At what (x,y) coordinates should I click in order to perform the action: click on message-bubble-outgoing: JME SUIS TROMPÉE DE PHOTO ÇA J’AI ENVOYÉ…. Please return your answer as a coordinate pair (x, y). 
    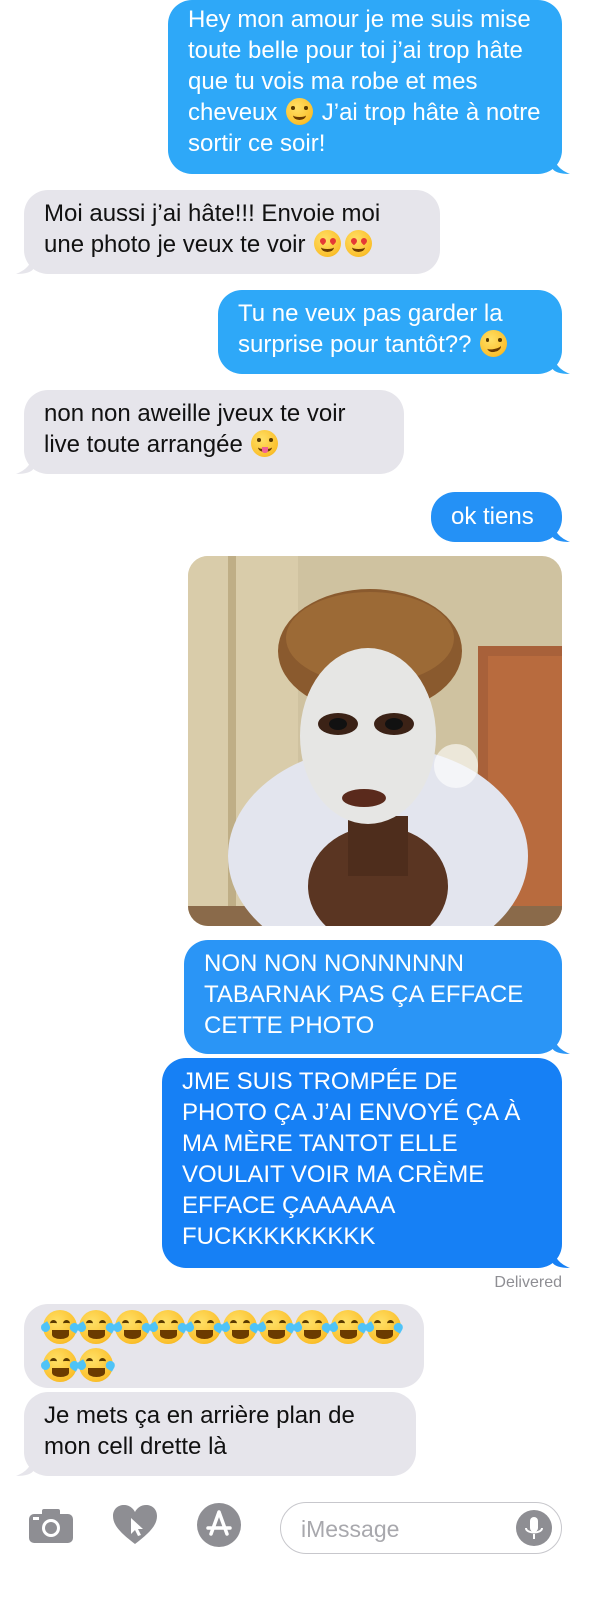
    Looking at the image, I should click on (366, 1163).